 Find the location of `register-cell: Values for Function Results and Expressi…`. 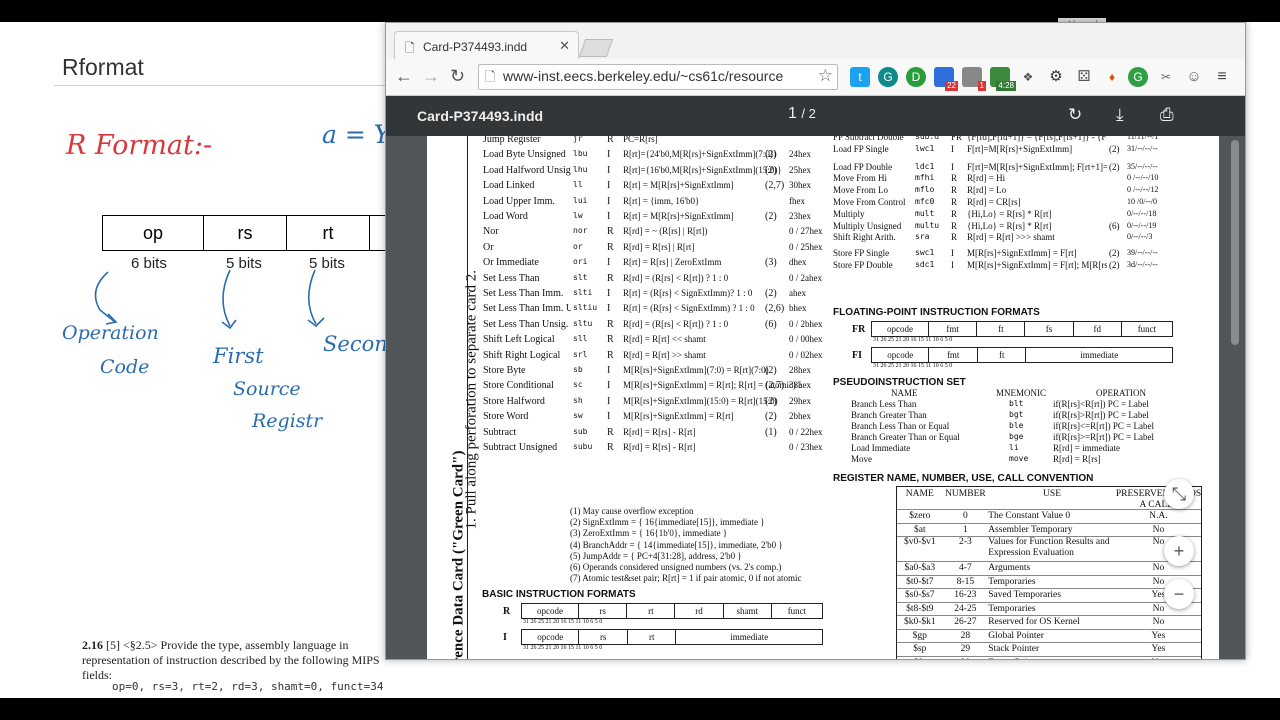

register-cell: Values for Function Results and Expressi… is located at coordinates (1049, 547).